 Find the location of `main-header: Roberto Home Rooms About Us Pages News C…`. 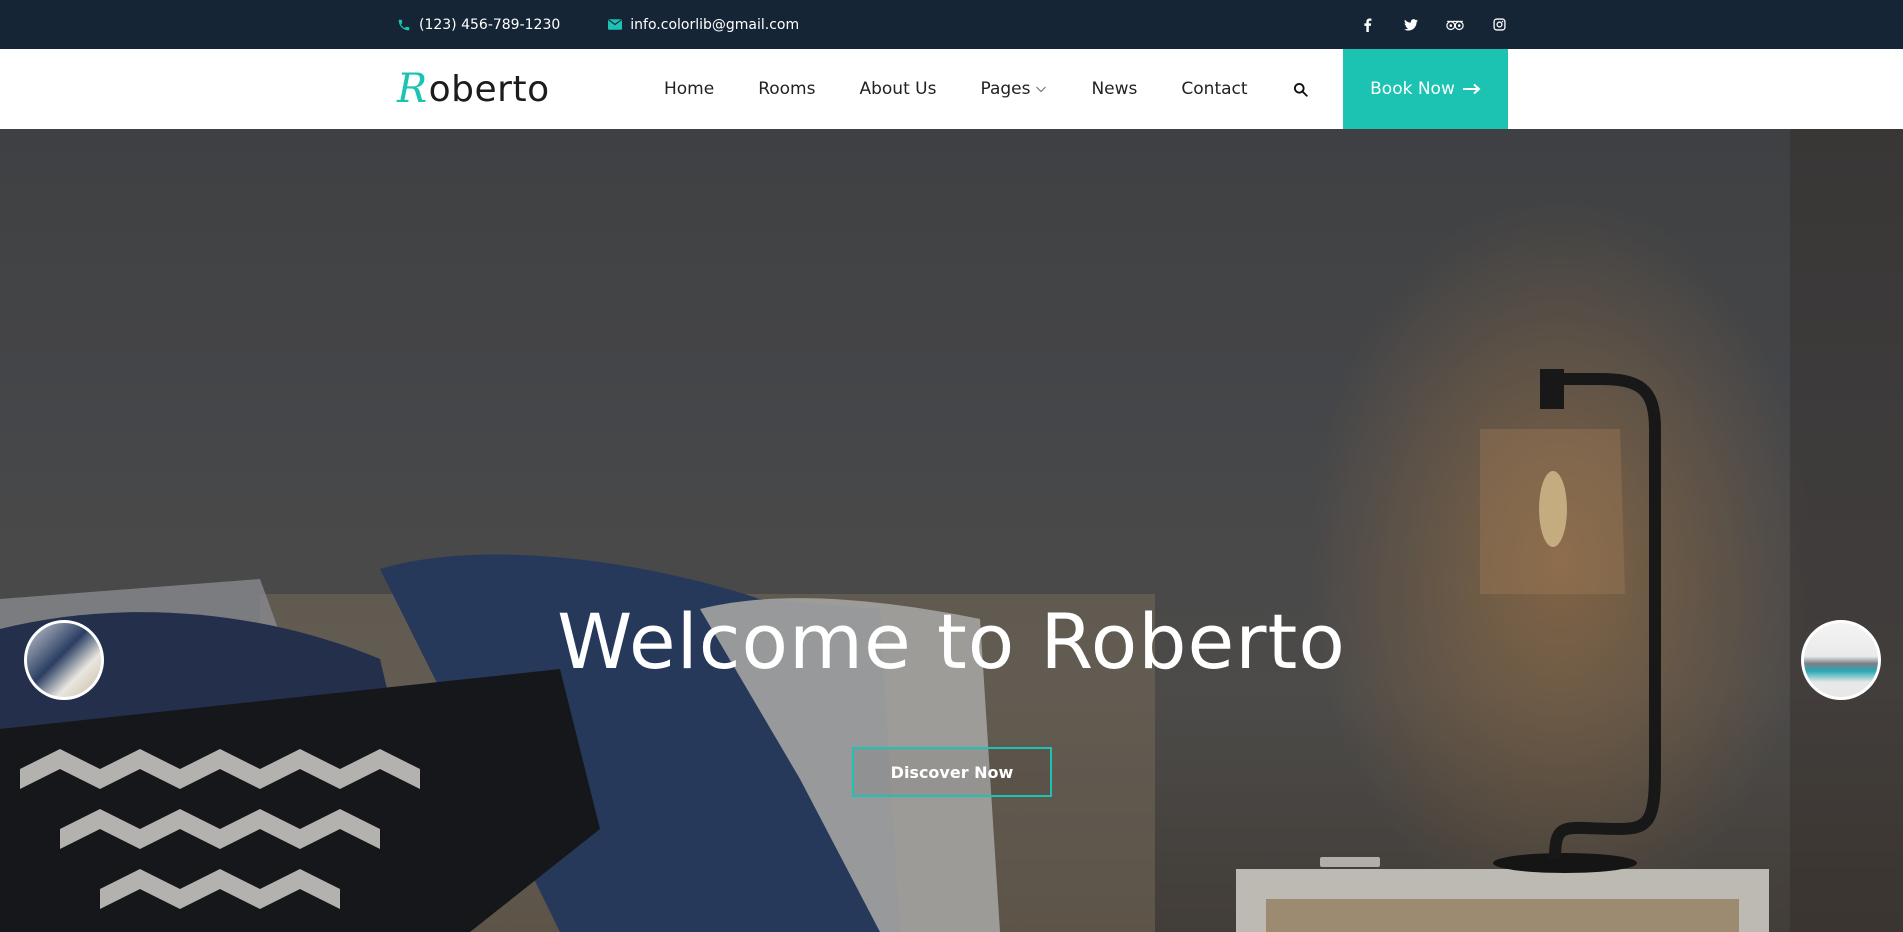

main-header: Roberto Home Rooms About Us Pages News C… is located at coordinates (951, 89).